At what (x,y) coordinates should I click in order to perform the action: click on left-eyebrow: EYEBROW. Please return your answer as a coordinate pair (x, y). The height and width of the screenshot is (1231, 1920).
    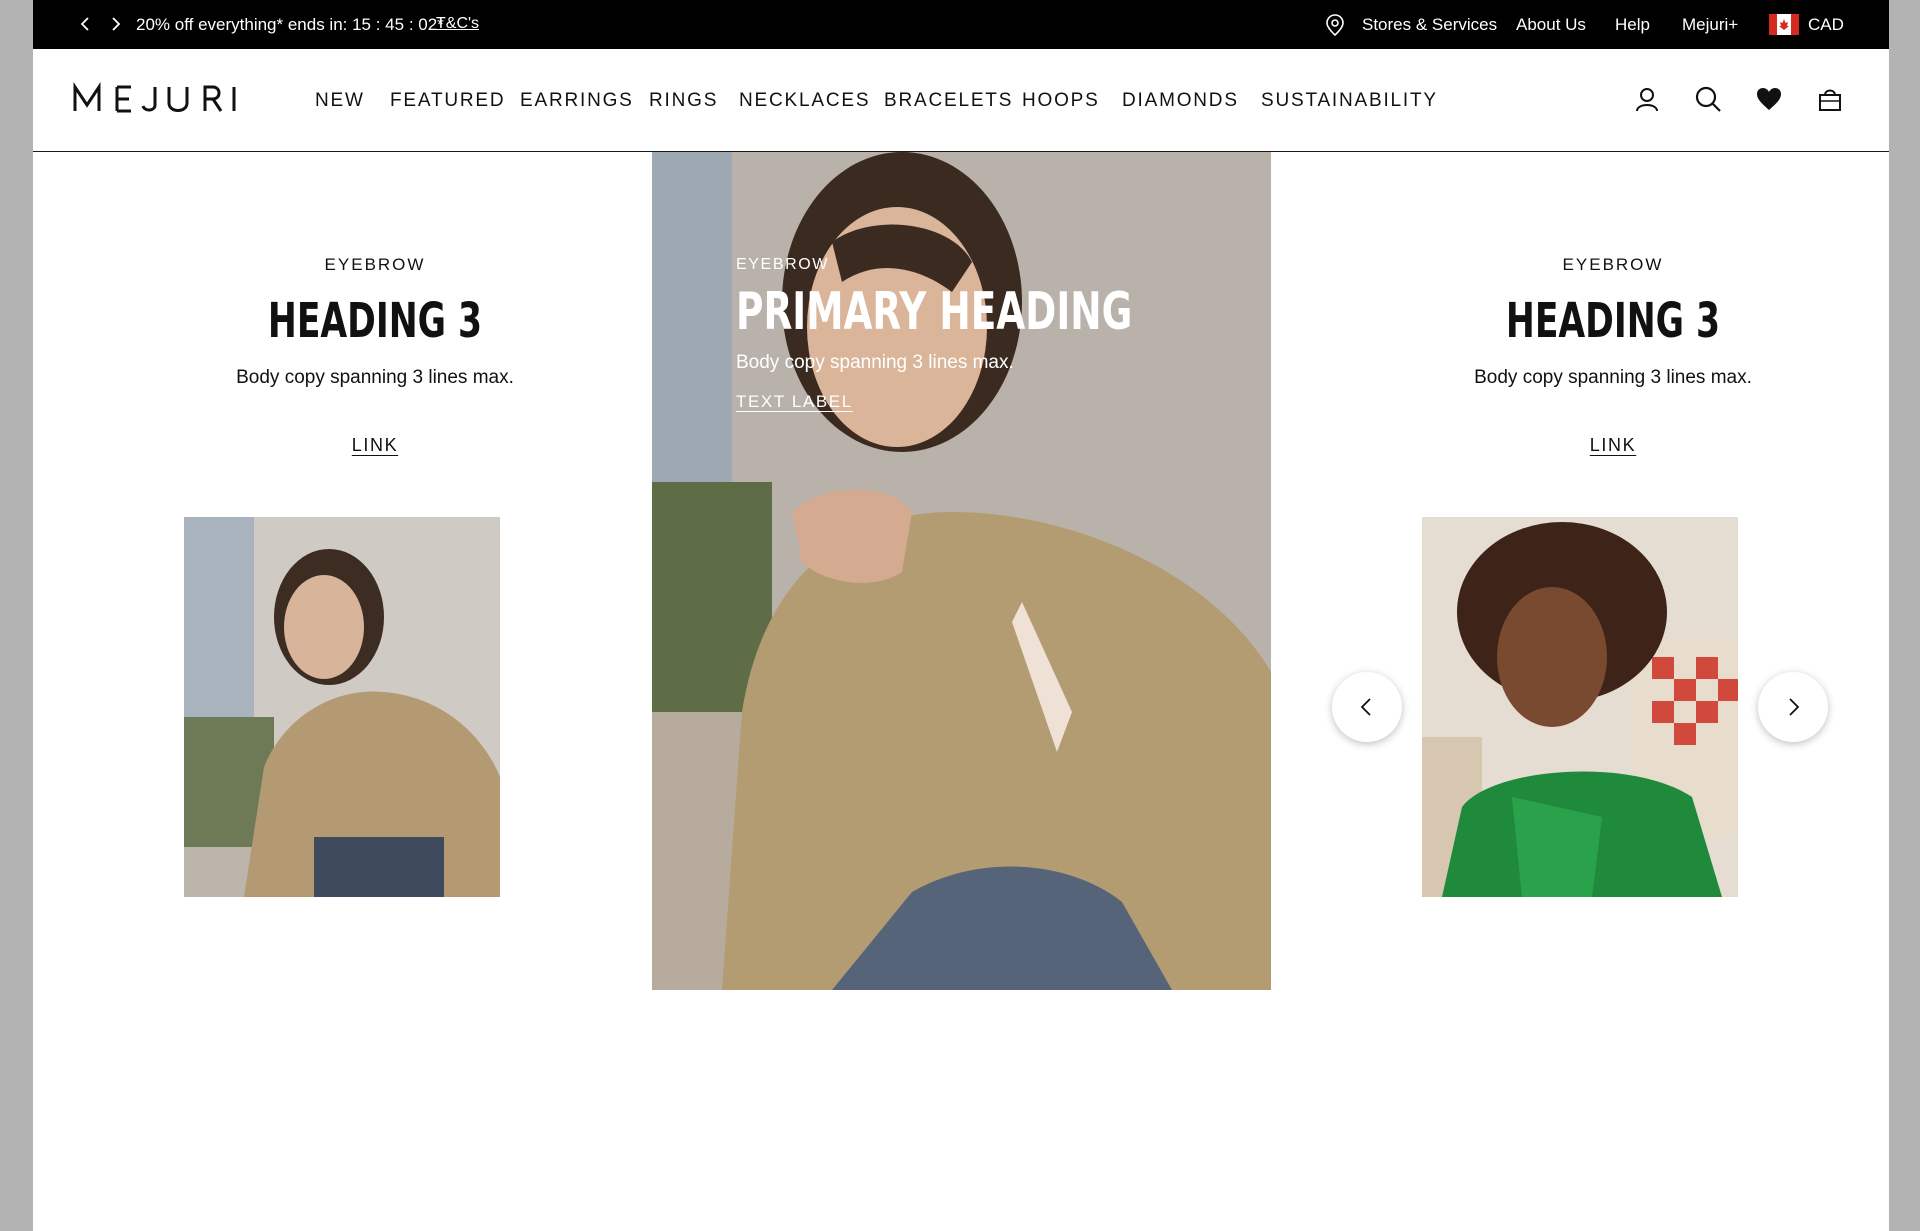
    Looking at the image, I should click on (375, 264).